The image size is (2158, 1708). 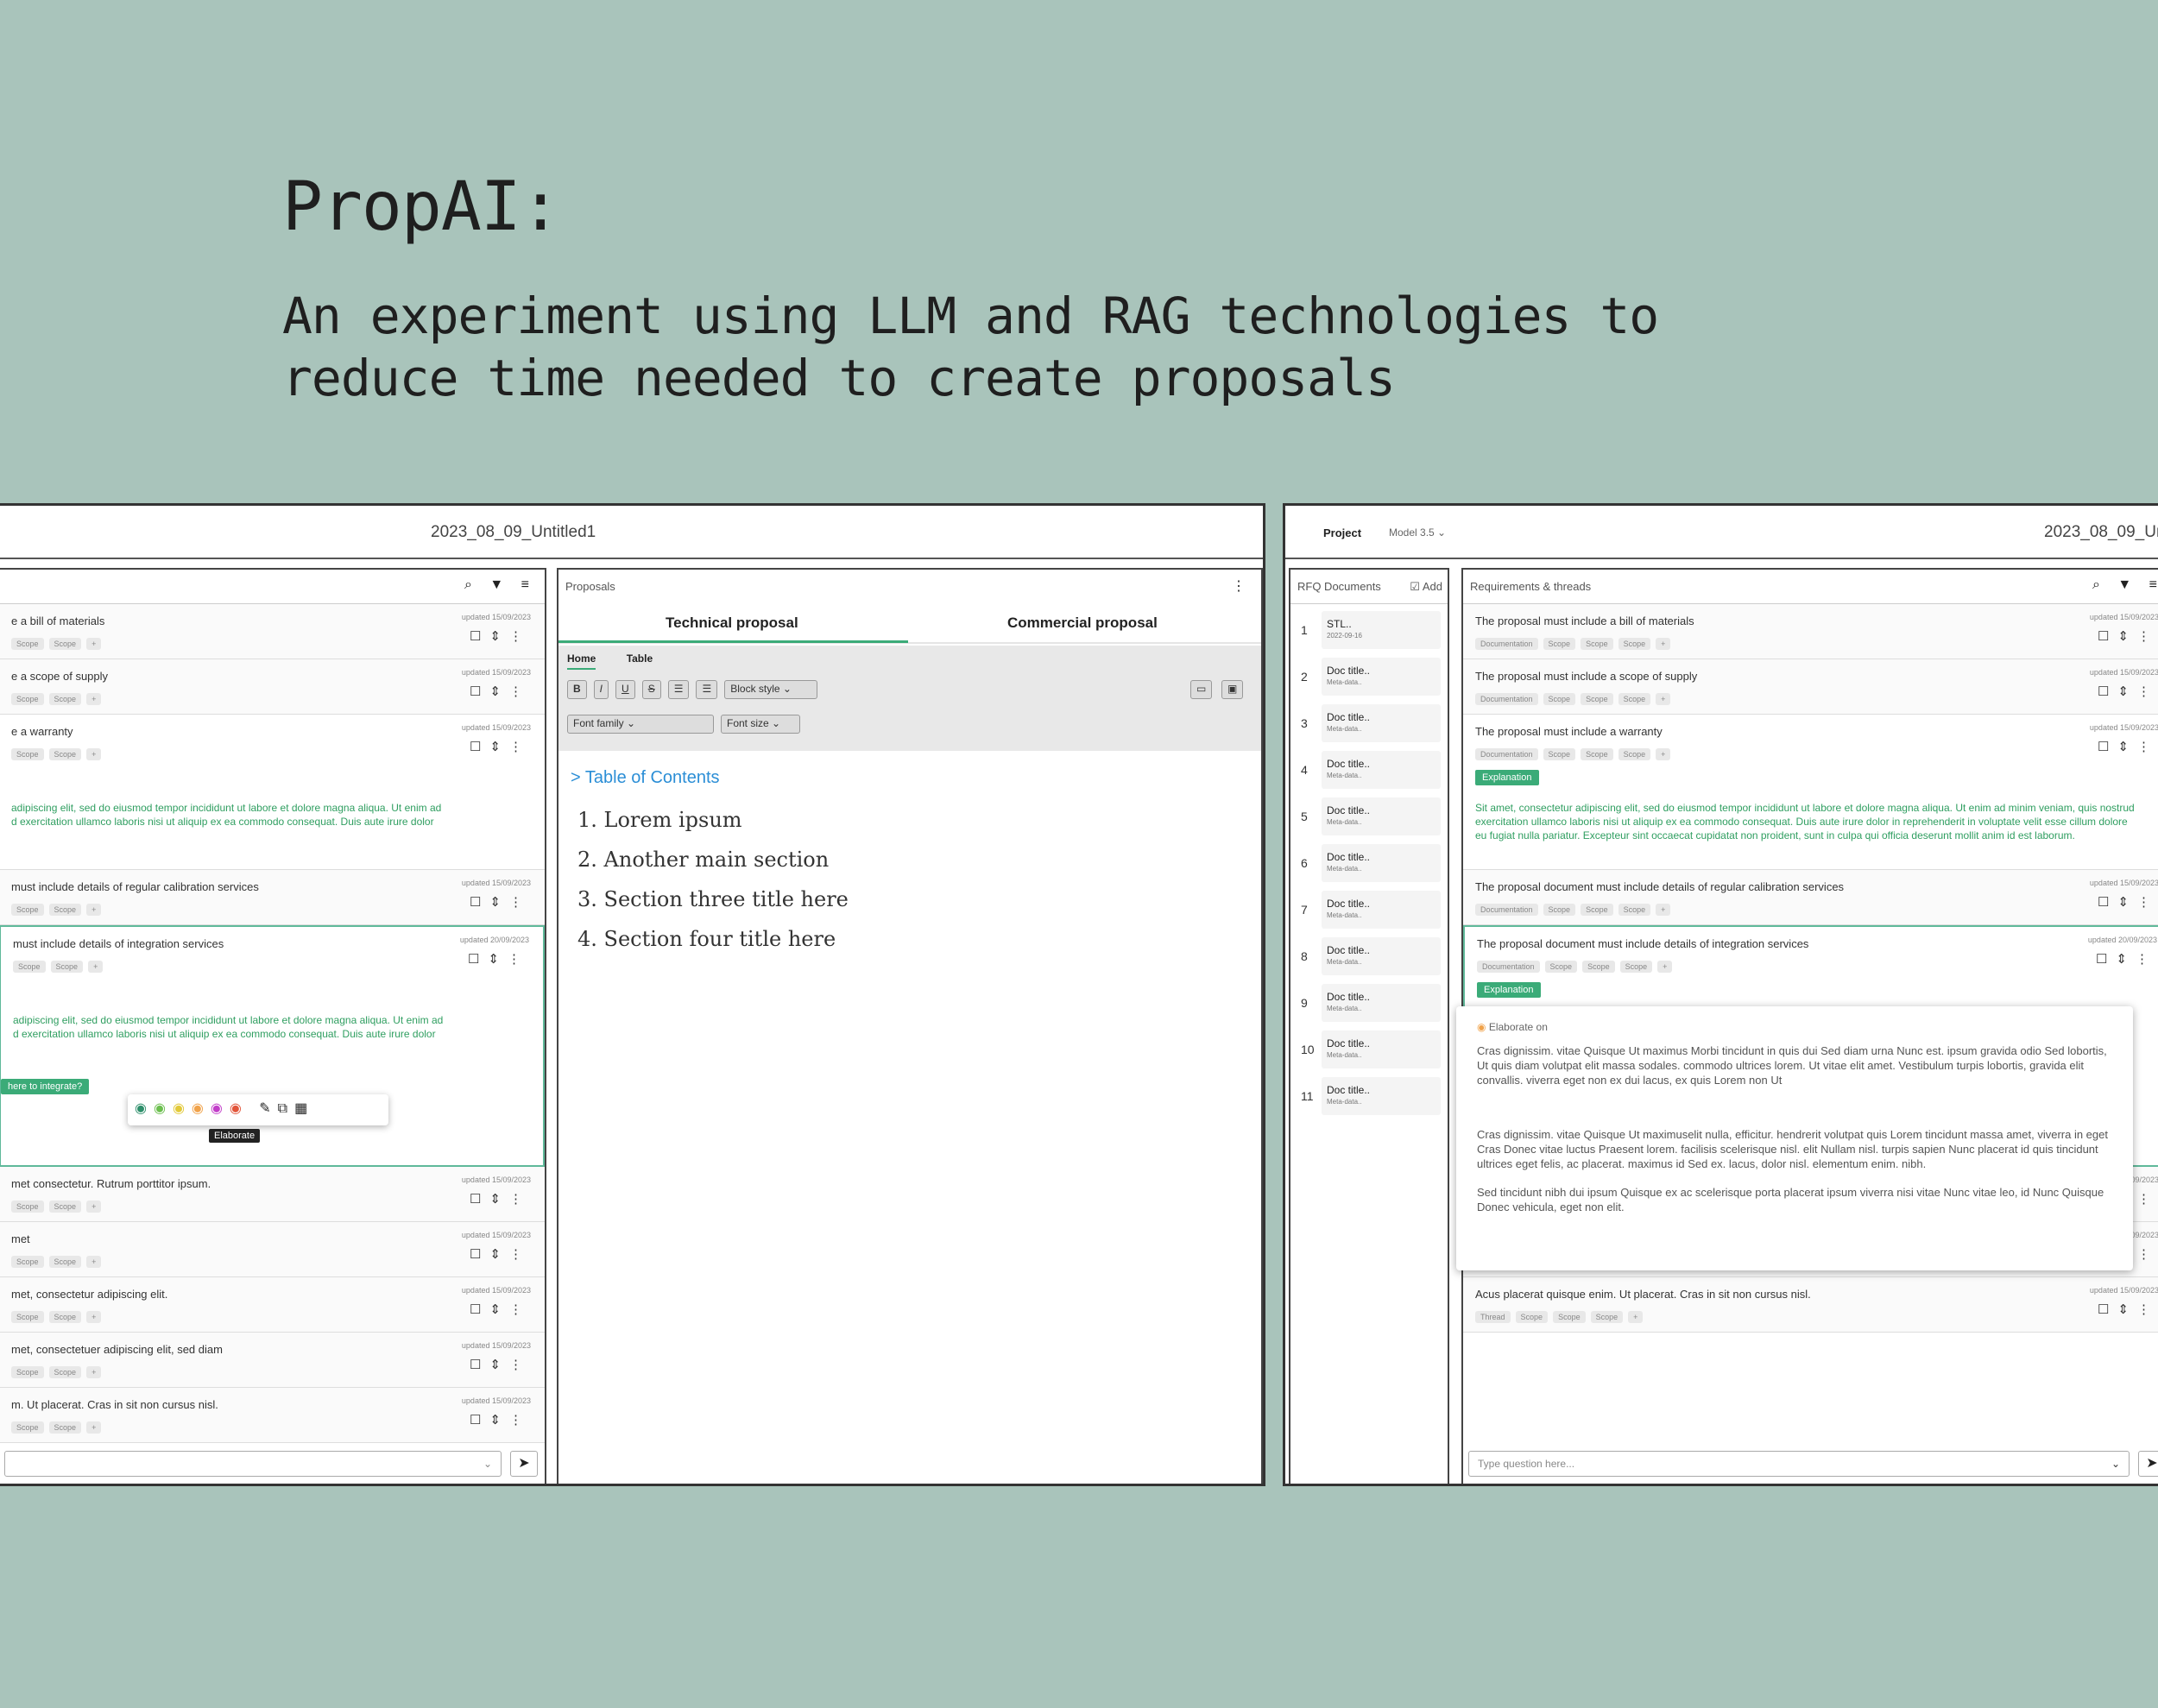 I want to click on model-select: Model 3.5 ⌄, so click(x=1417, y=532).